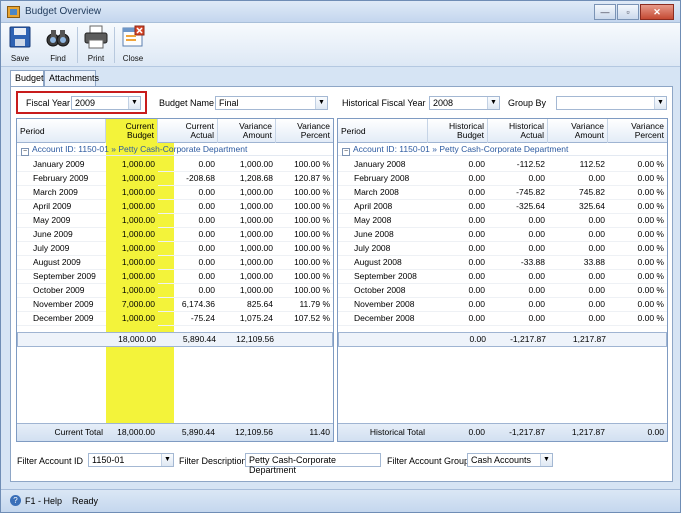 The image size is (681, 513). I want to click on minimize-button: —, so click(605, 12).